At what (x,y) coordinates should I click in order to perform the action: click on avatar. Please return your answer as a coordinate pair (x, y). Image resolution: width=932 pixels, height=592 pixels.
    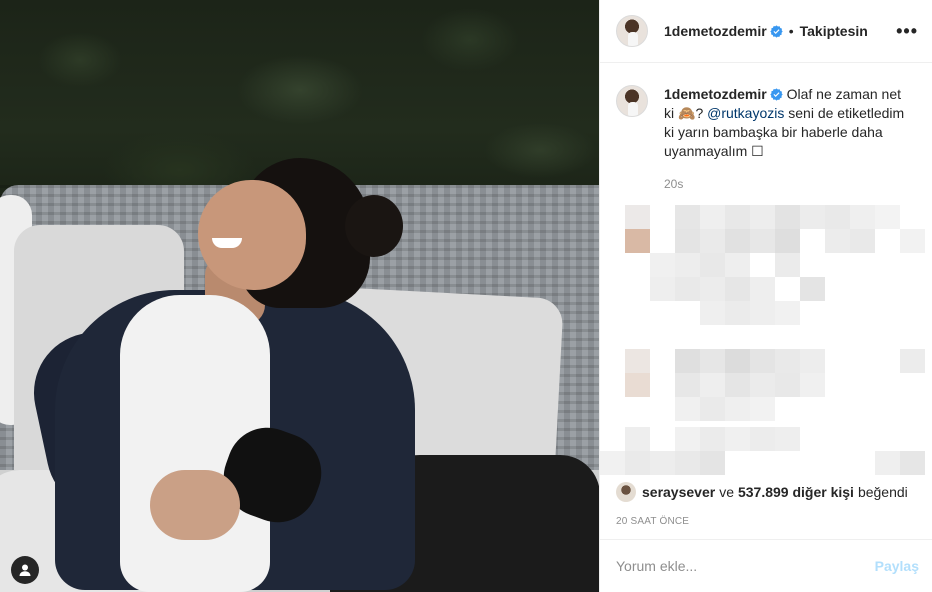
    Looking at the image, I should click on (632, 31).